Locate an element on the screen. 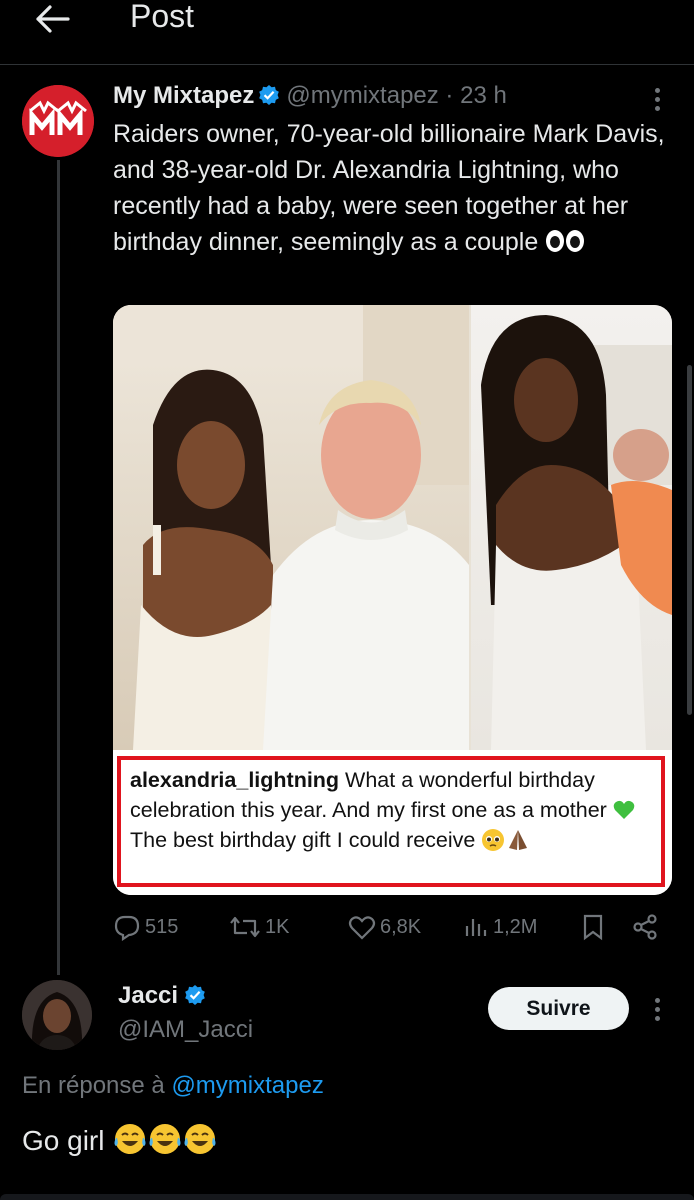 The height and width of the screenshot is (1200, 694). jacci-avatar is located at coordinates (57, 1015).